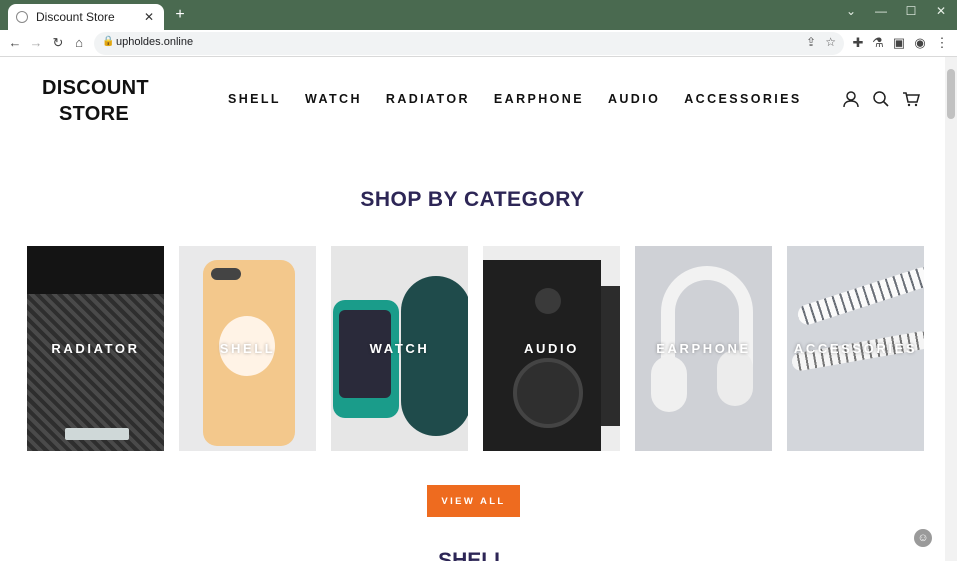 The height and width of the screenshot is (561, 957). Describe the element at coordinates (434, 356) in the screenshot. I see `watch-band-image` at that location.